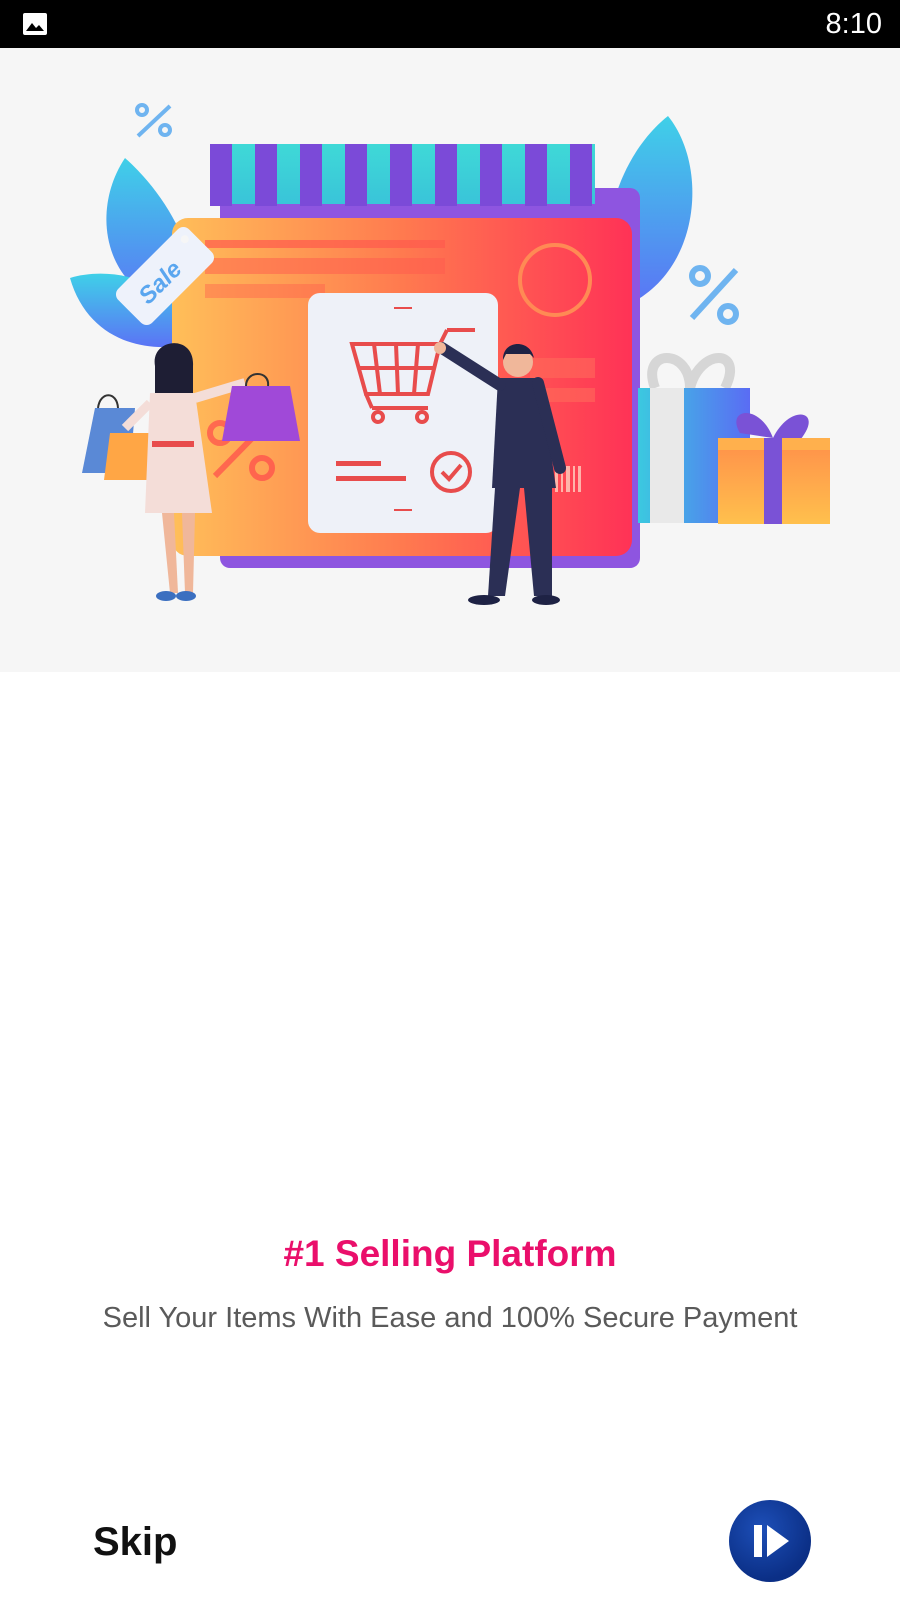  What do you see at coordinates (261, 413) in the screenshot?
I see `shopping-bag-icon` at bounding box center [261, 413].